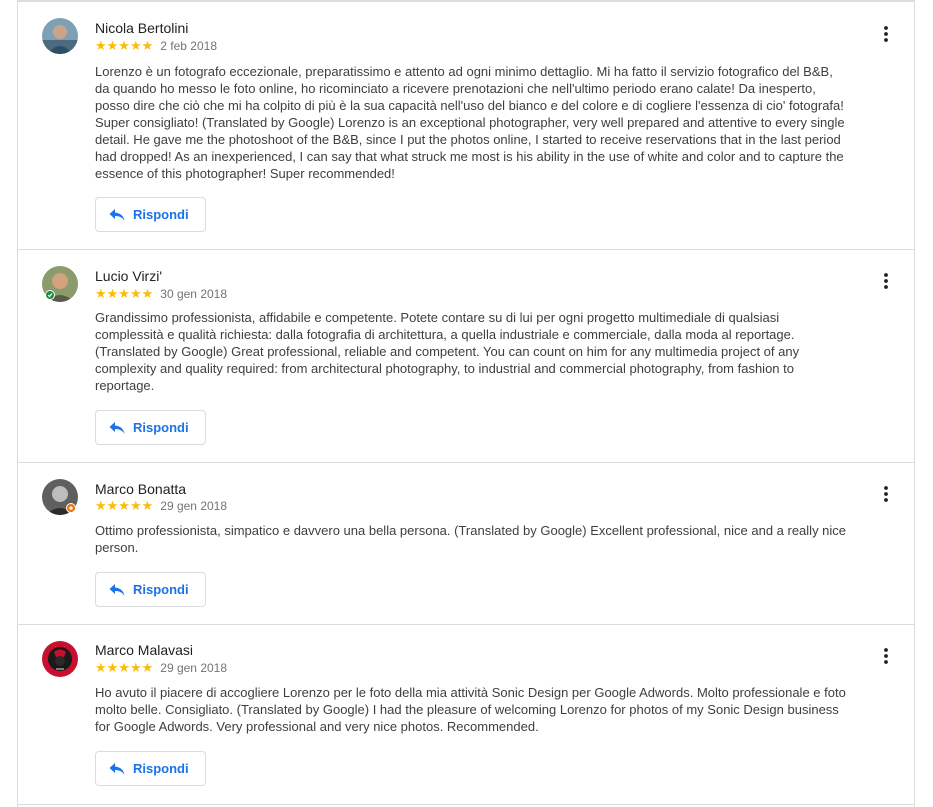  Describe the element at coordinates (141, 28) in the screenshot. I see `reviewer-name: Nicola Bertolini` at that location.